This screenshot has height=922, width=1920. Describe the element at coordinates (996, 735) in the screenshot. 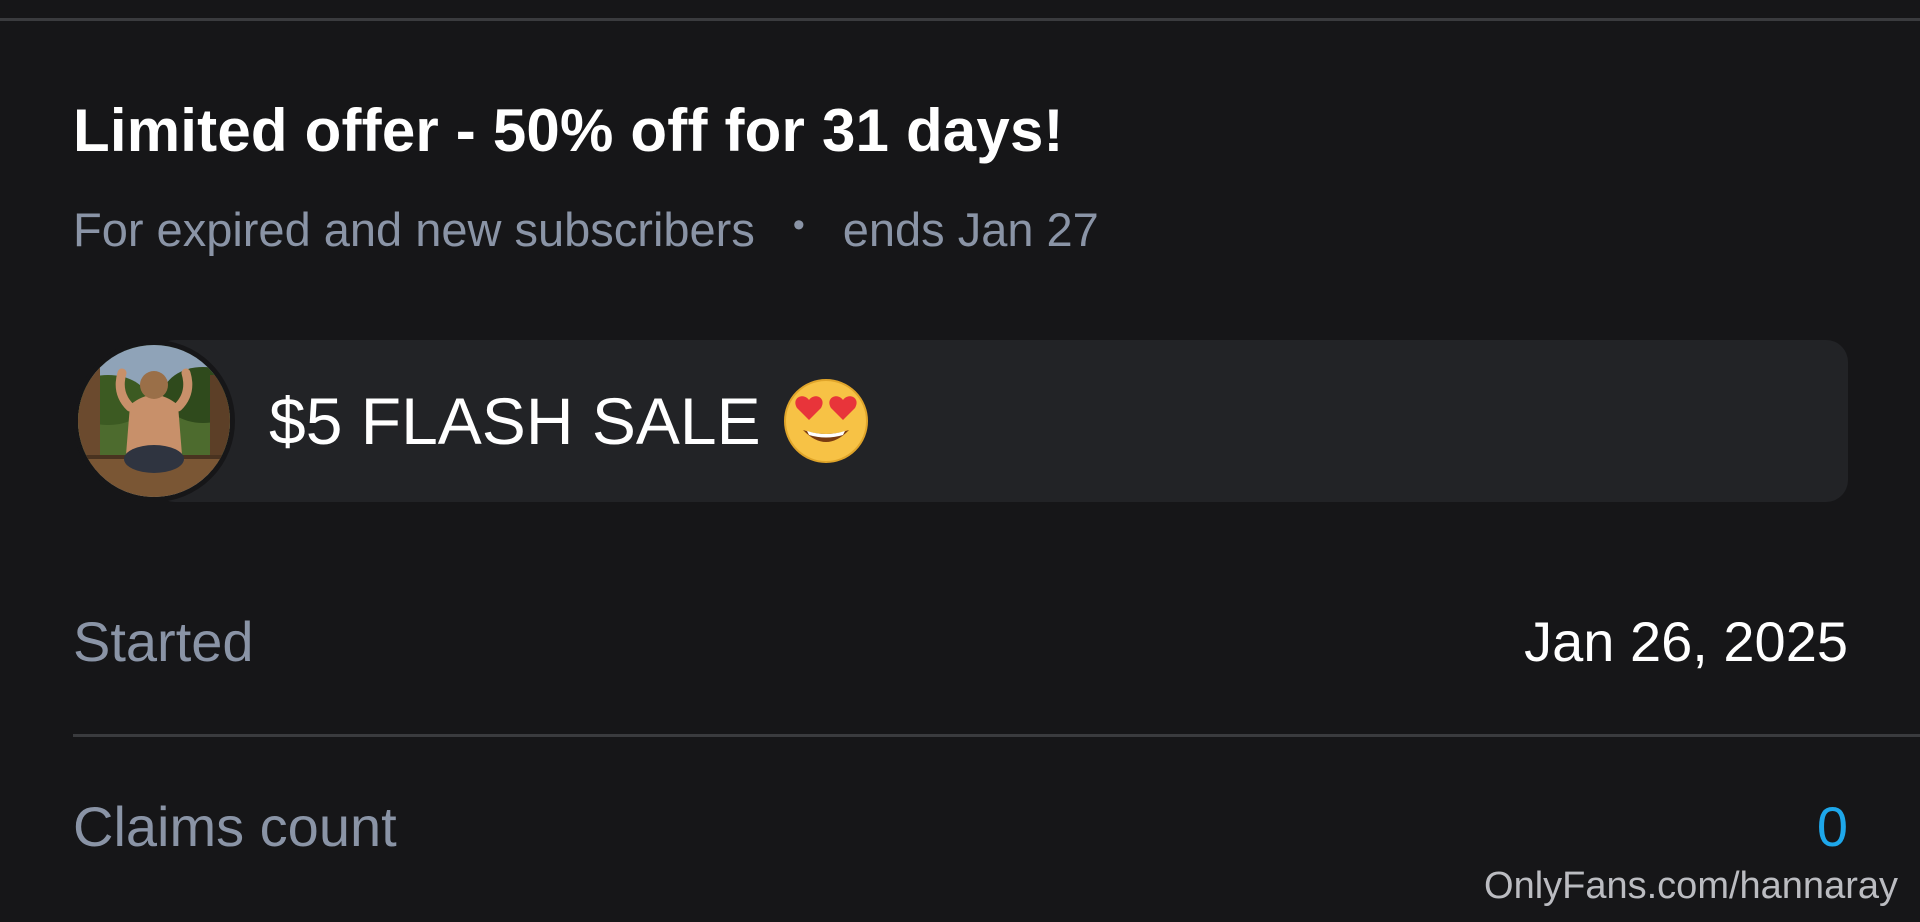

I see `row-divider` at that location.